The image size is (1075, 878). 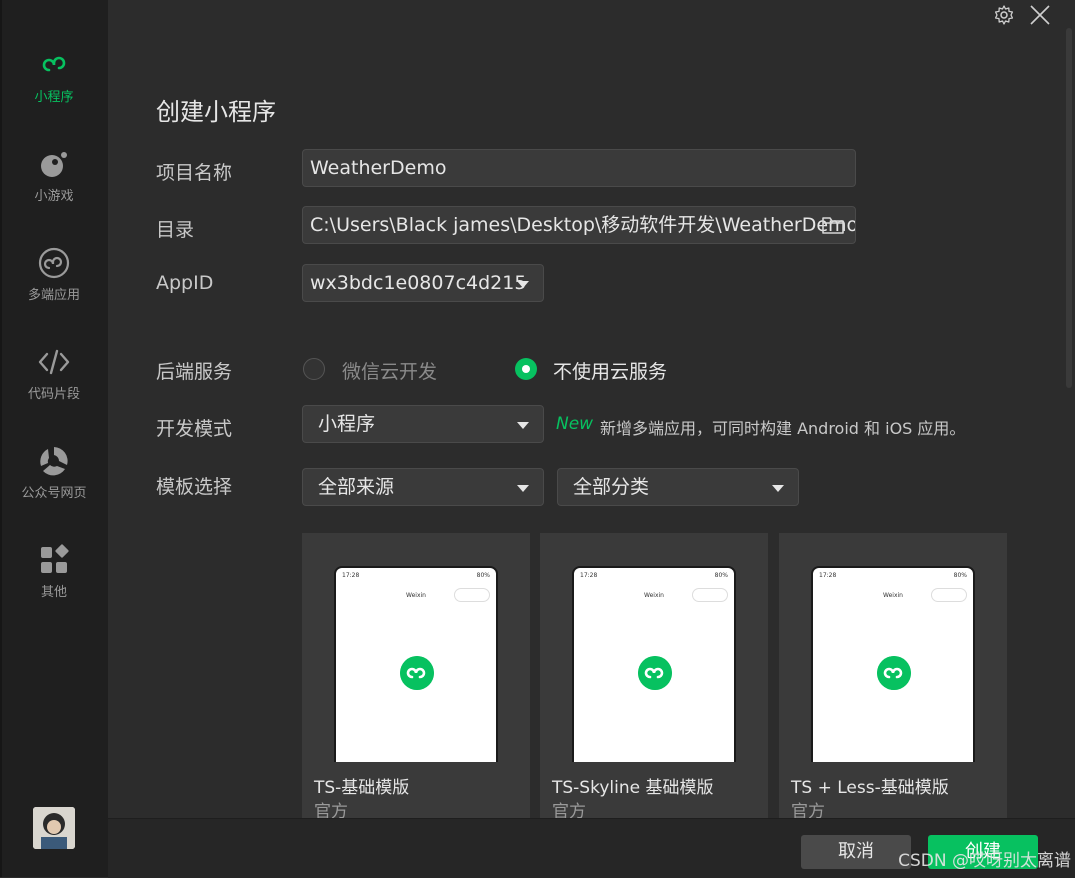 I want to click on radio-wechat-cloud, so click(x=314, y=369).